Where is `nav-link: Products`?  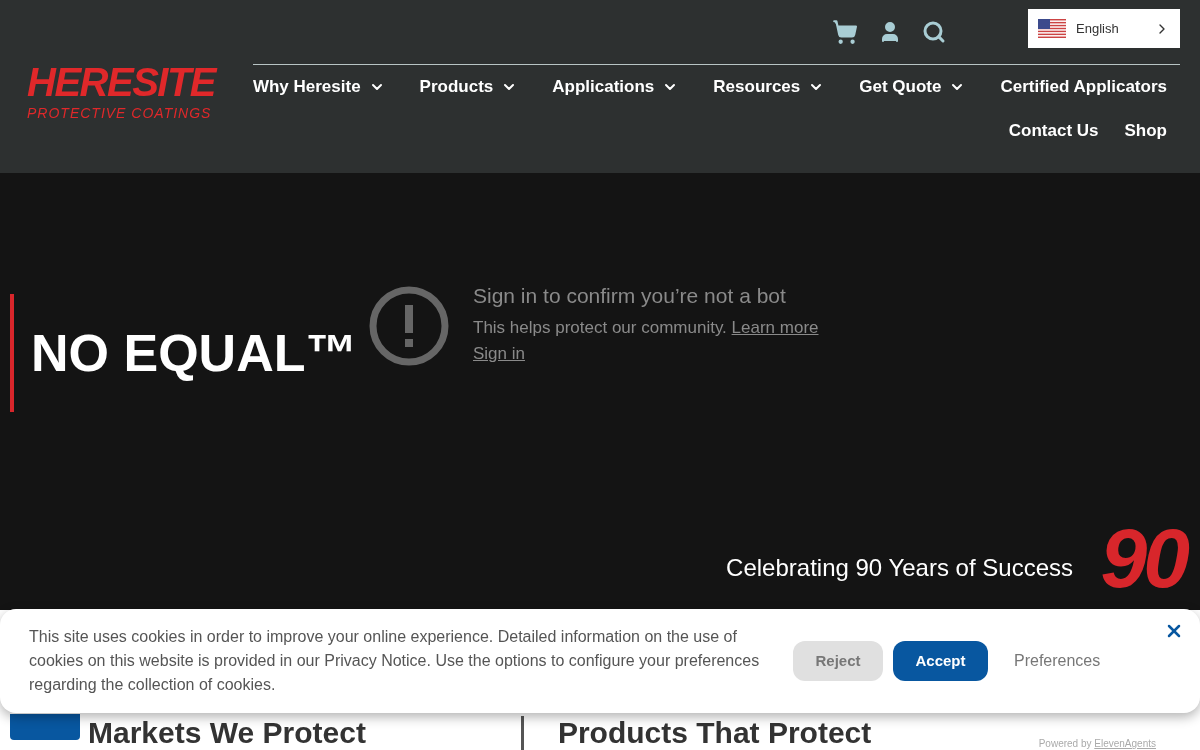
nav-link: Products is located at coordinates (468, 87).